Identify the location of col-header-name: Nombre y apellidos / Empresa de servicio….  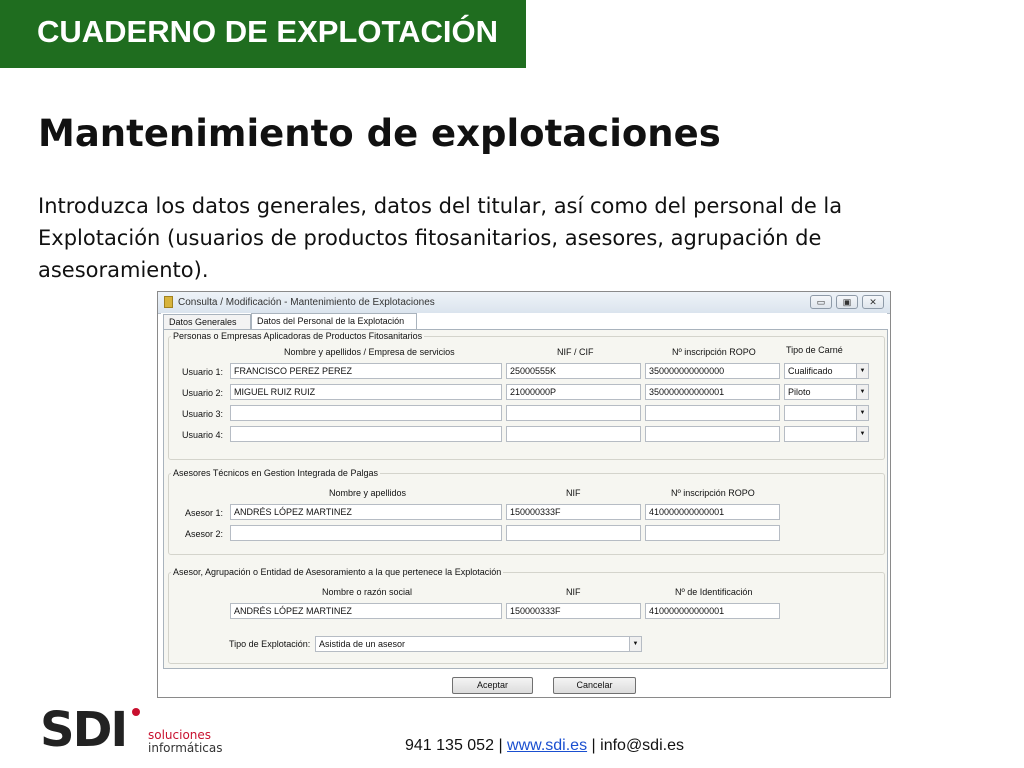
(369, 352).